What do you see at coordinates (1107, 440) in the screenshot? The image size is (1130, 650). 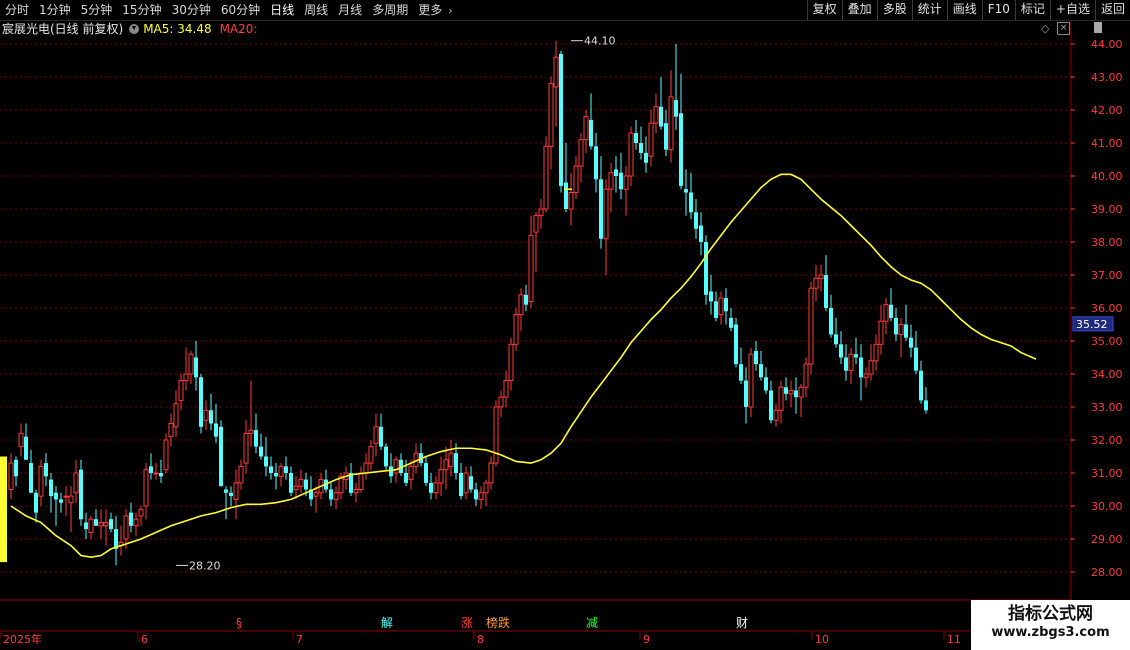 I see `price-tick-label: 32.00` at bounding box center [1107, 440].